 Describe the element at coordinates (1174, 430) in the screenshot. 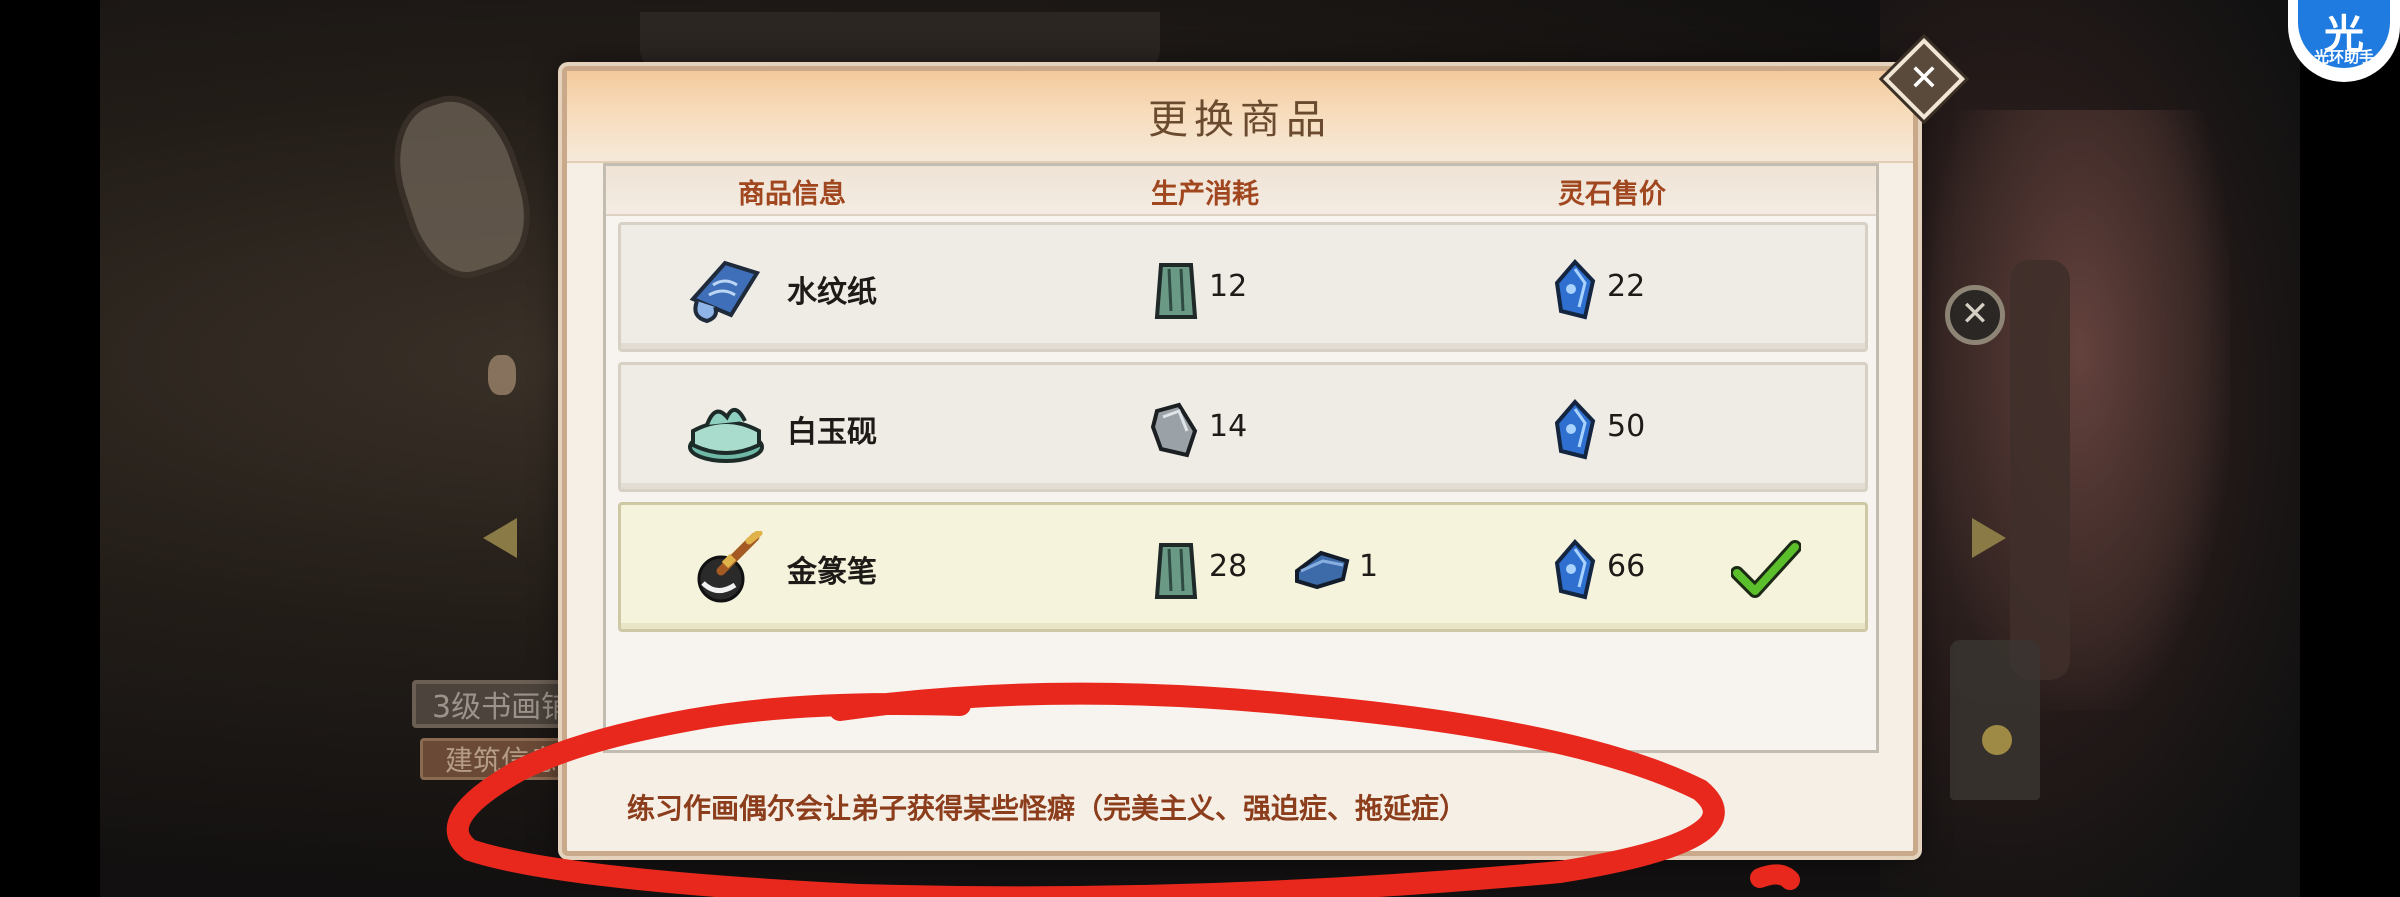

I see `ore-icon` at that location.